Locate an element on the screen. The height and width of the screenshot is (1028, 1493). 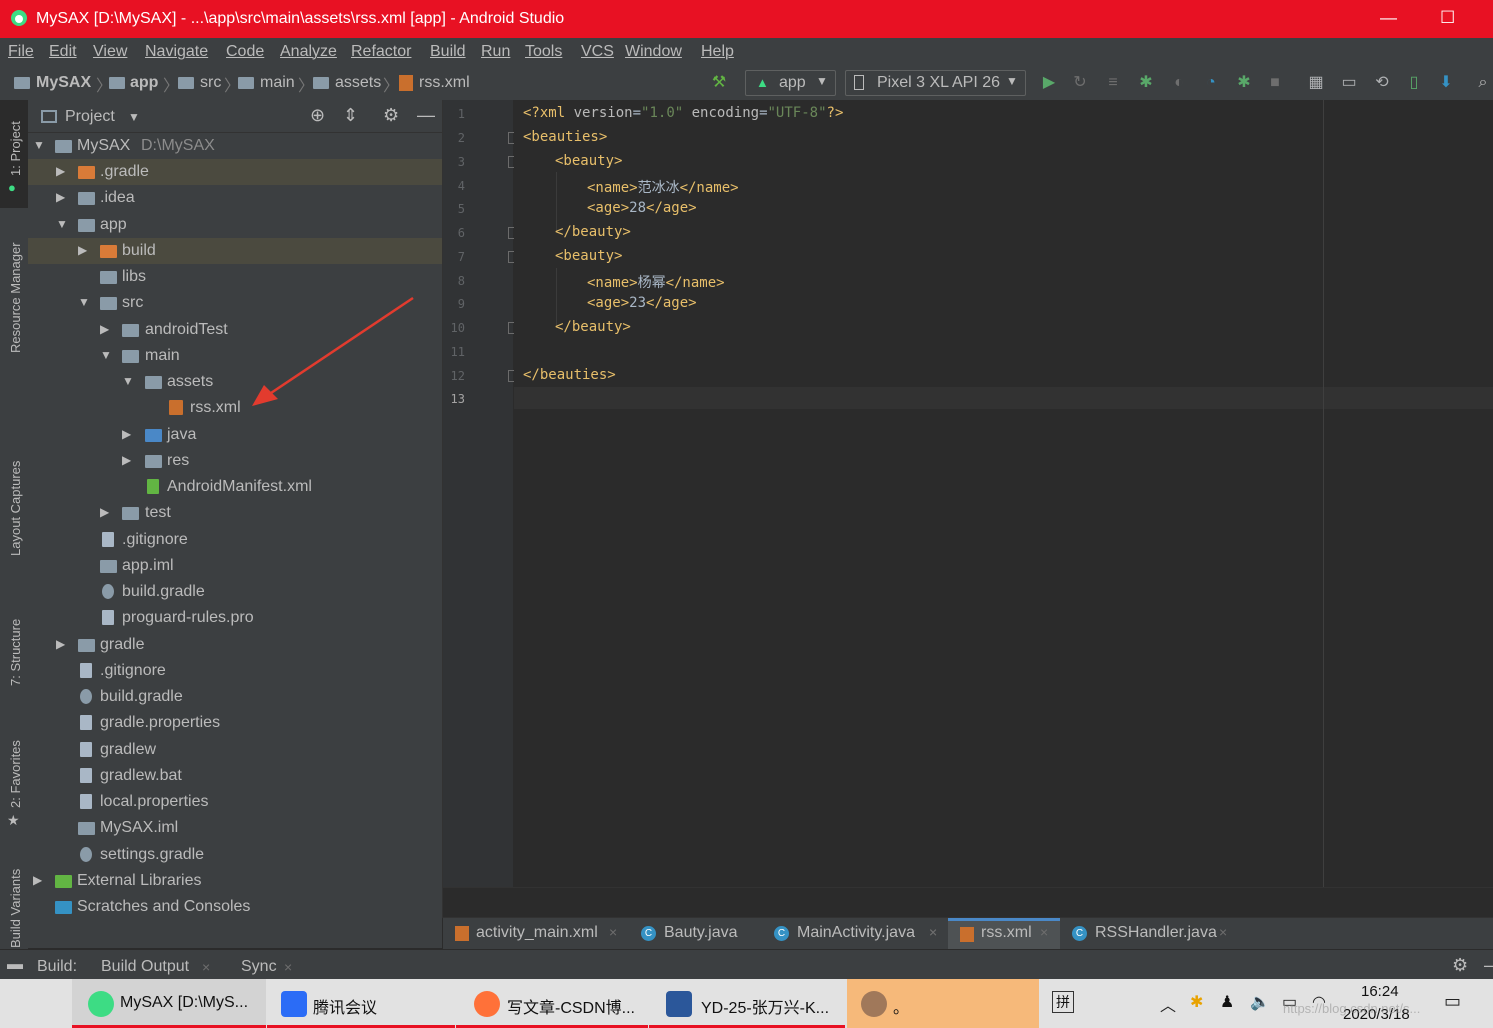
menu-navigate: Navigate is located at coordinates (176, 52).